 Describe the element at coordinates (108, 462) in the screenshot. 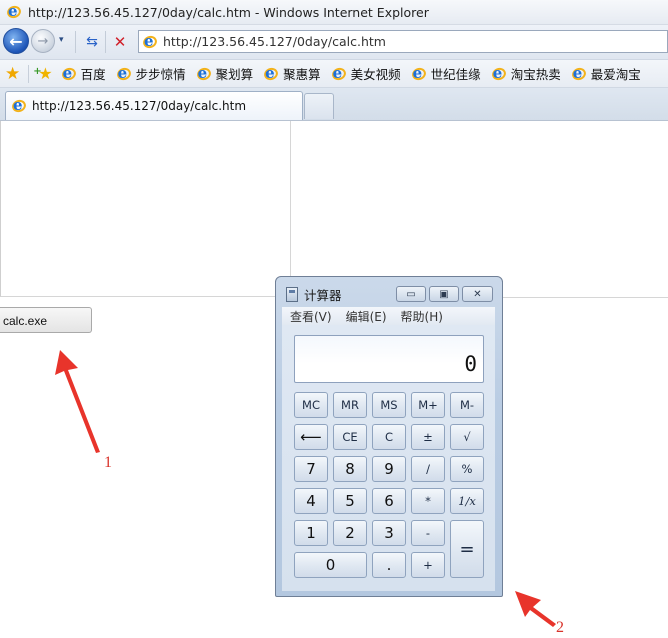

I see `annotation-label-1: 1` at that location.